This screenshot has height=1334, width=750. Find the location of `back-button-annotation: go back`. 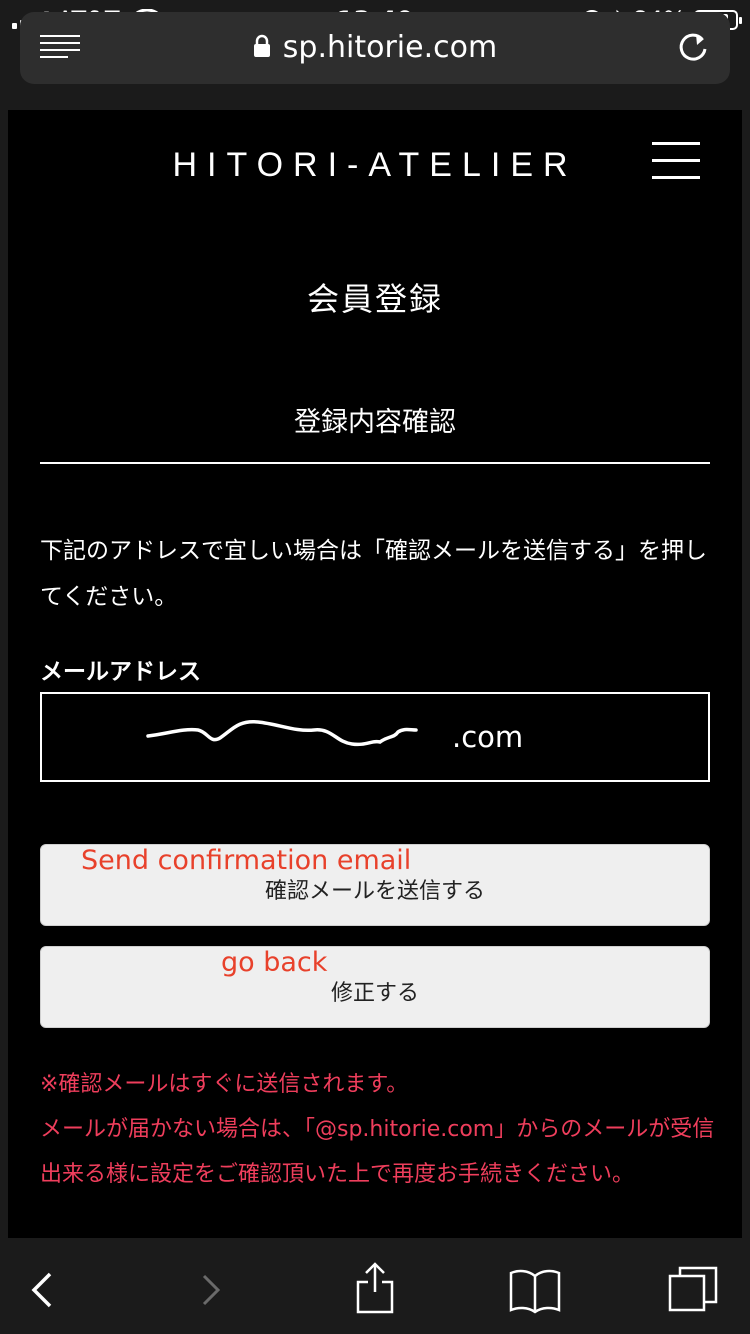

back-button-annotation: go back is located at coordinates (274, 962).